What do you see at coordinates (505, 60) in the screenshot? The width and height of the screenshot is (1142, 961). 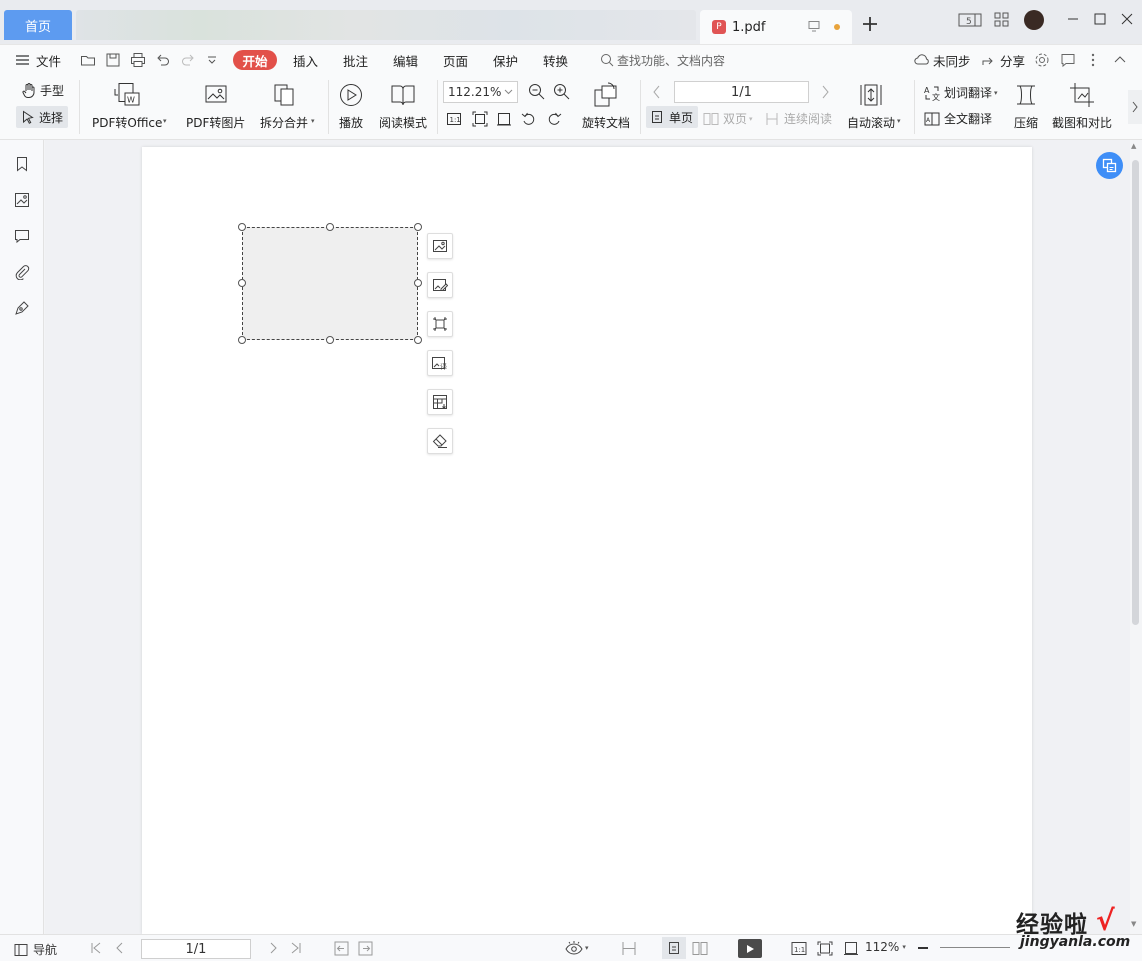 I see `tab-protect: 保护` at bounding box center [505, 60].